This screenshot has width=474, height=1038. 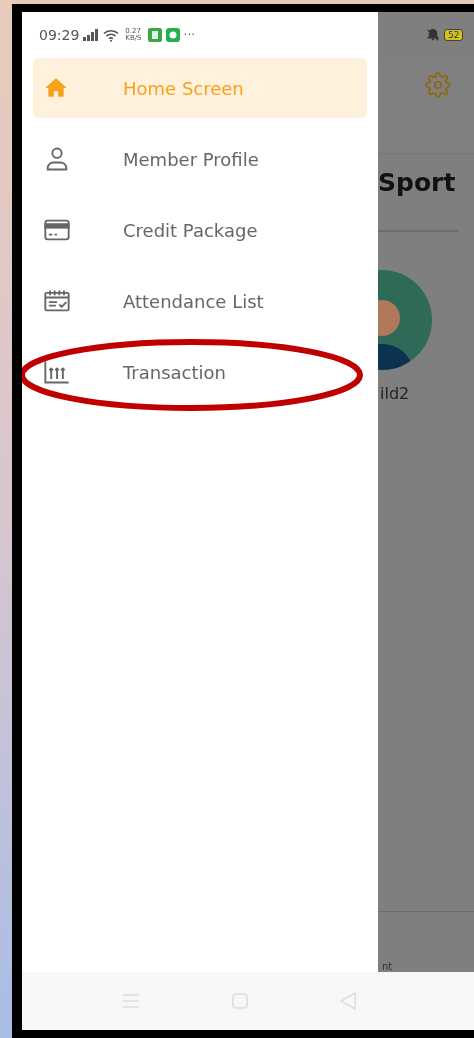 What do you see at coordinates (395, 393) in the screenshot?
I see `member-name: ild2` at bounding box center [395, 393].